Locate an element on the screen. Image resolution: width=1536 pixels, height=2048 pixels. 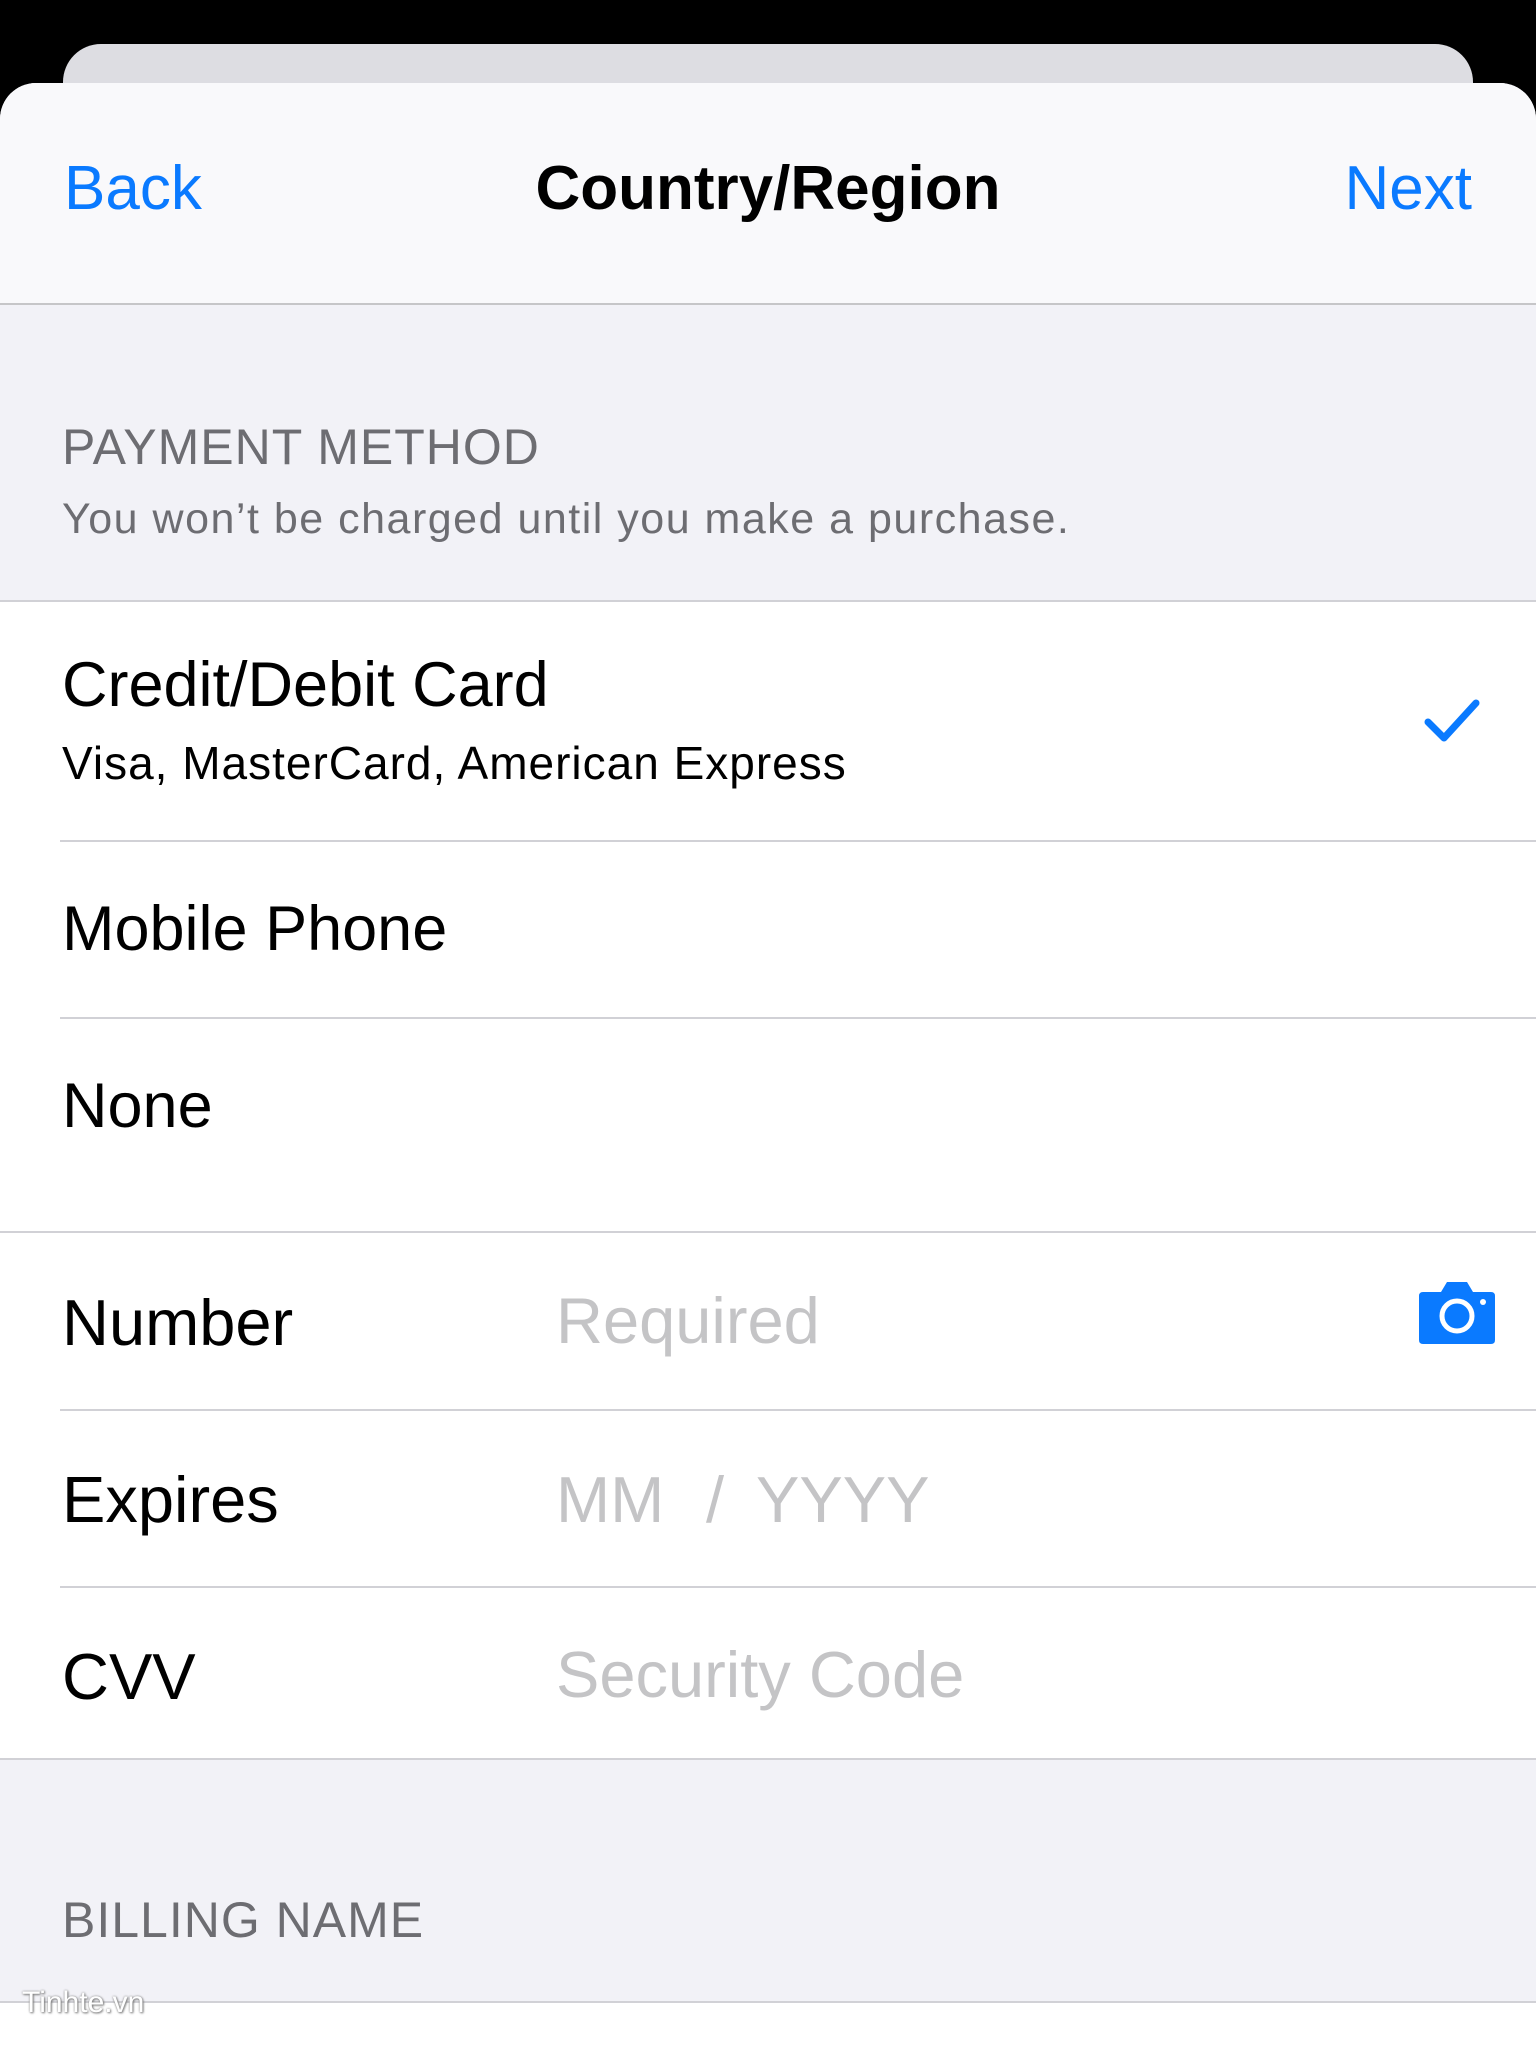
card-number-input is located at coordinates (966, 1321).